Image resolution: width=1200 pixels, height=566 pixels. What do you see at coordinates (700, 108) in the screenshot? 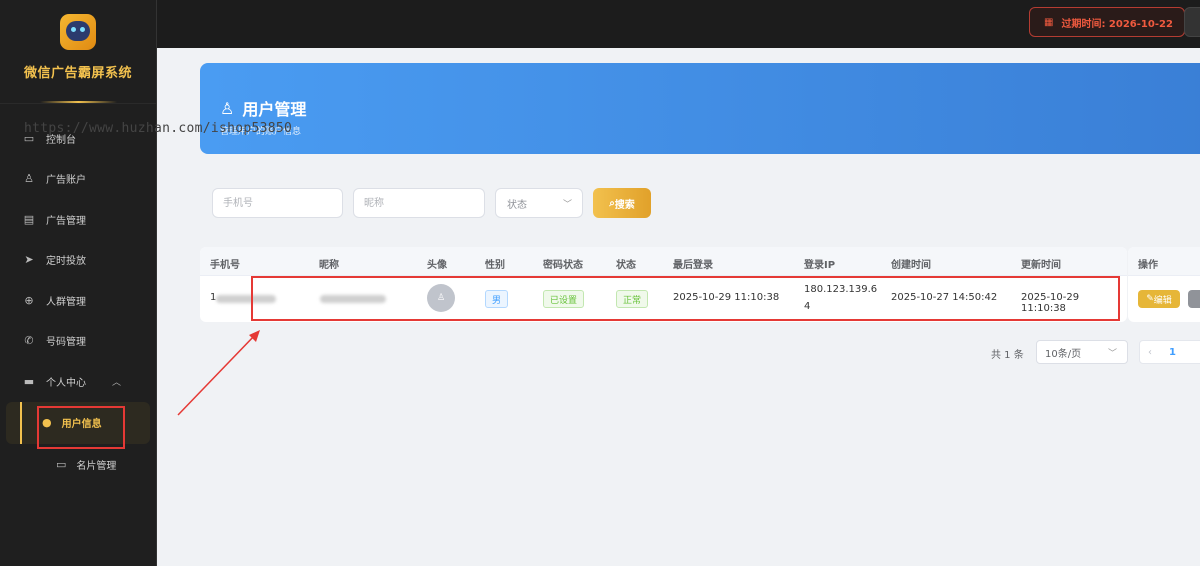
I see `page-header-banner: ♙ 用户管理 管理用户的账户信息` at bounding box center [700, 108].